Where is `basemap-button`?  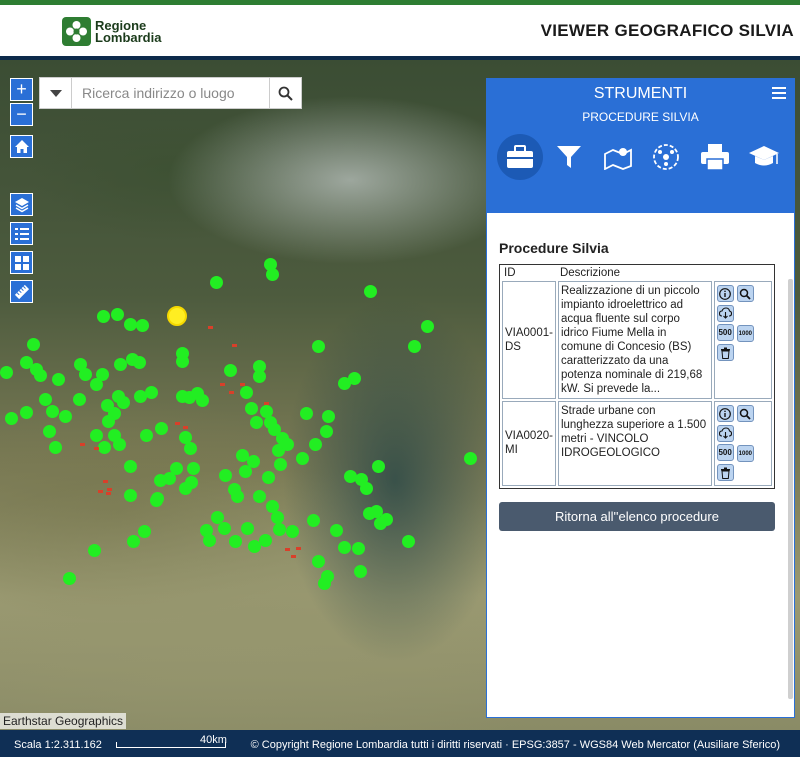 basemap-button is located at coordinates (21, 262).